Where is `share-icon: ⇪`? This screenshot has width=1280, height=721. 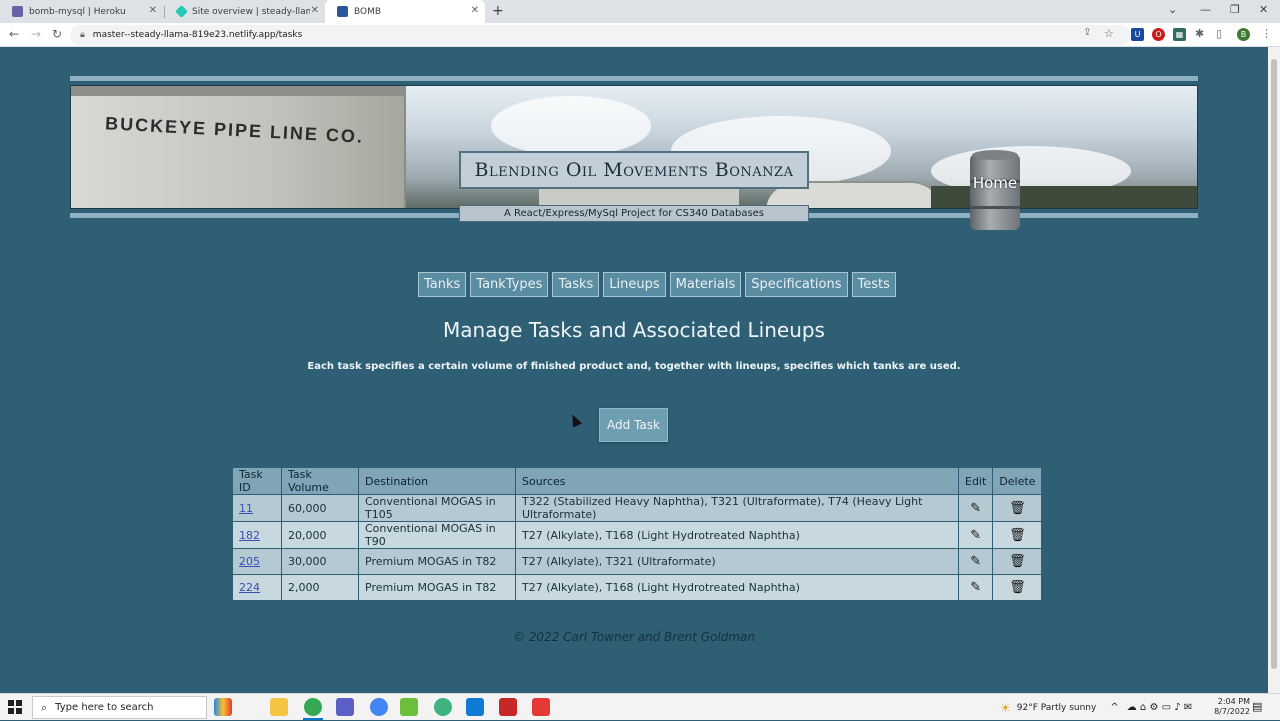 share-icon: ⇪ is located at coordinates (1087, 32).